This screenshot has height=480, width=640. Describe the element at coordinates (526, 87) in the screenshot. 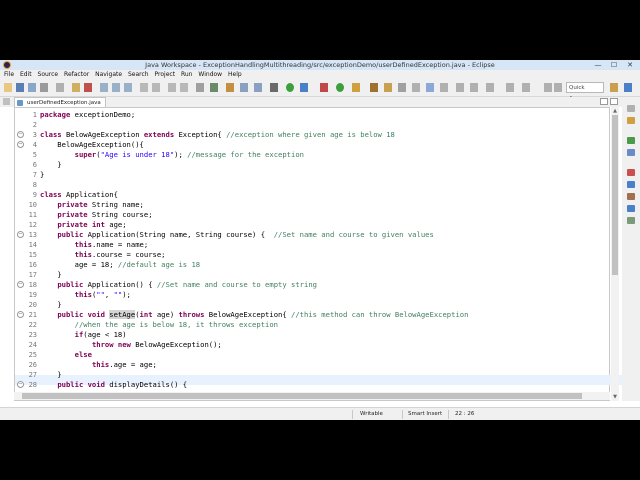

I see `forward-icon` at that location.